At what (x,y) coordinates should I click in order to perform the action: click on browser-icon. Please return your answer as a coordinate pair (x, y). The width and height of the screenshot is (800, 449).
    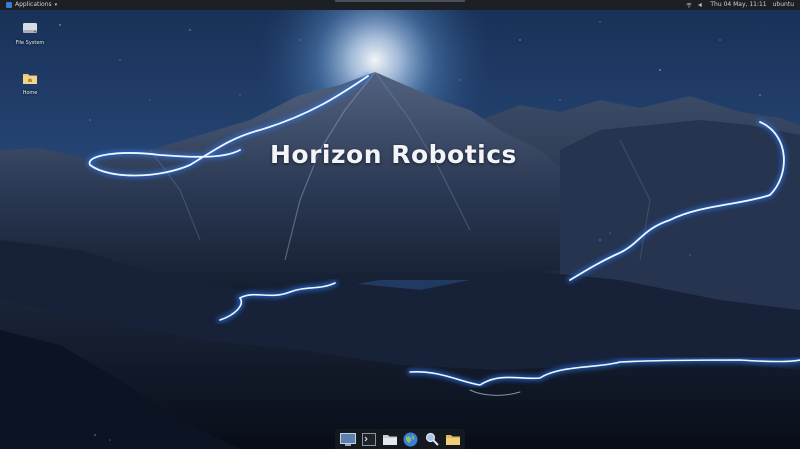
    Looking at the image, I should click on (410, 439).